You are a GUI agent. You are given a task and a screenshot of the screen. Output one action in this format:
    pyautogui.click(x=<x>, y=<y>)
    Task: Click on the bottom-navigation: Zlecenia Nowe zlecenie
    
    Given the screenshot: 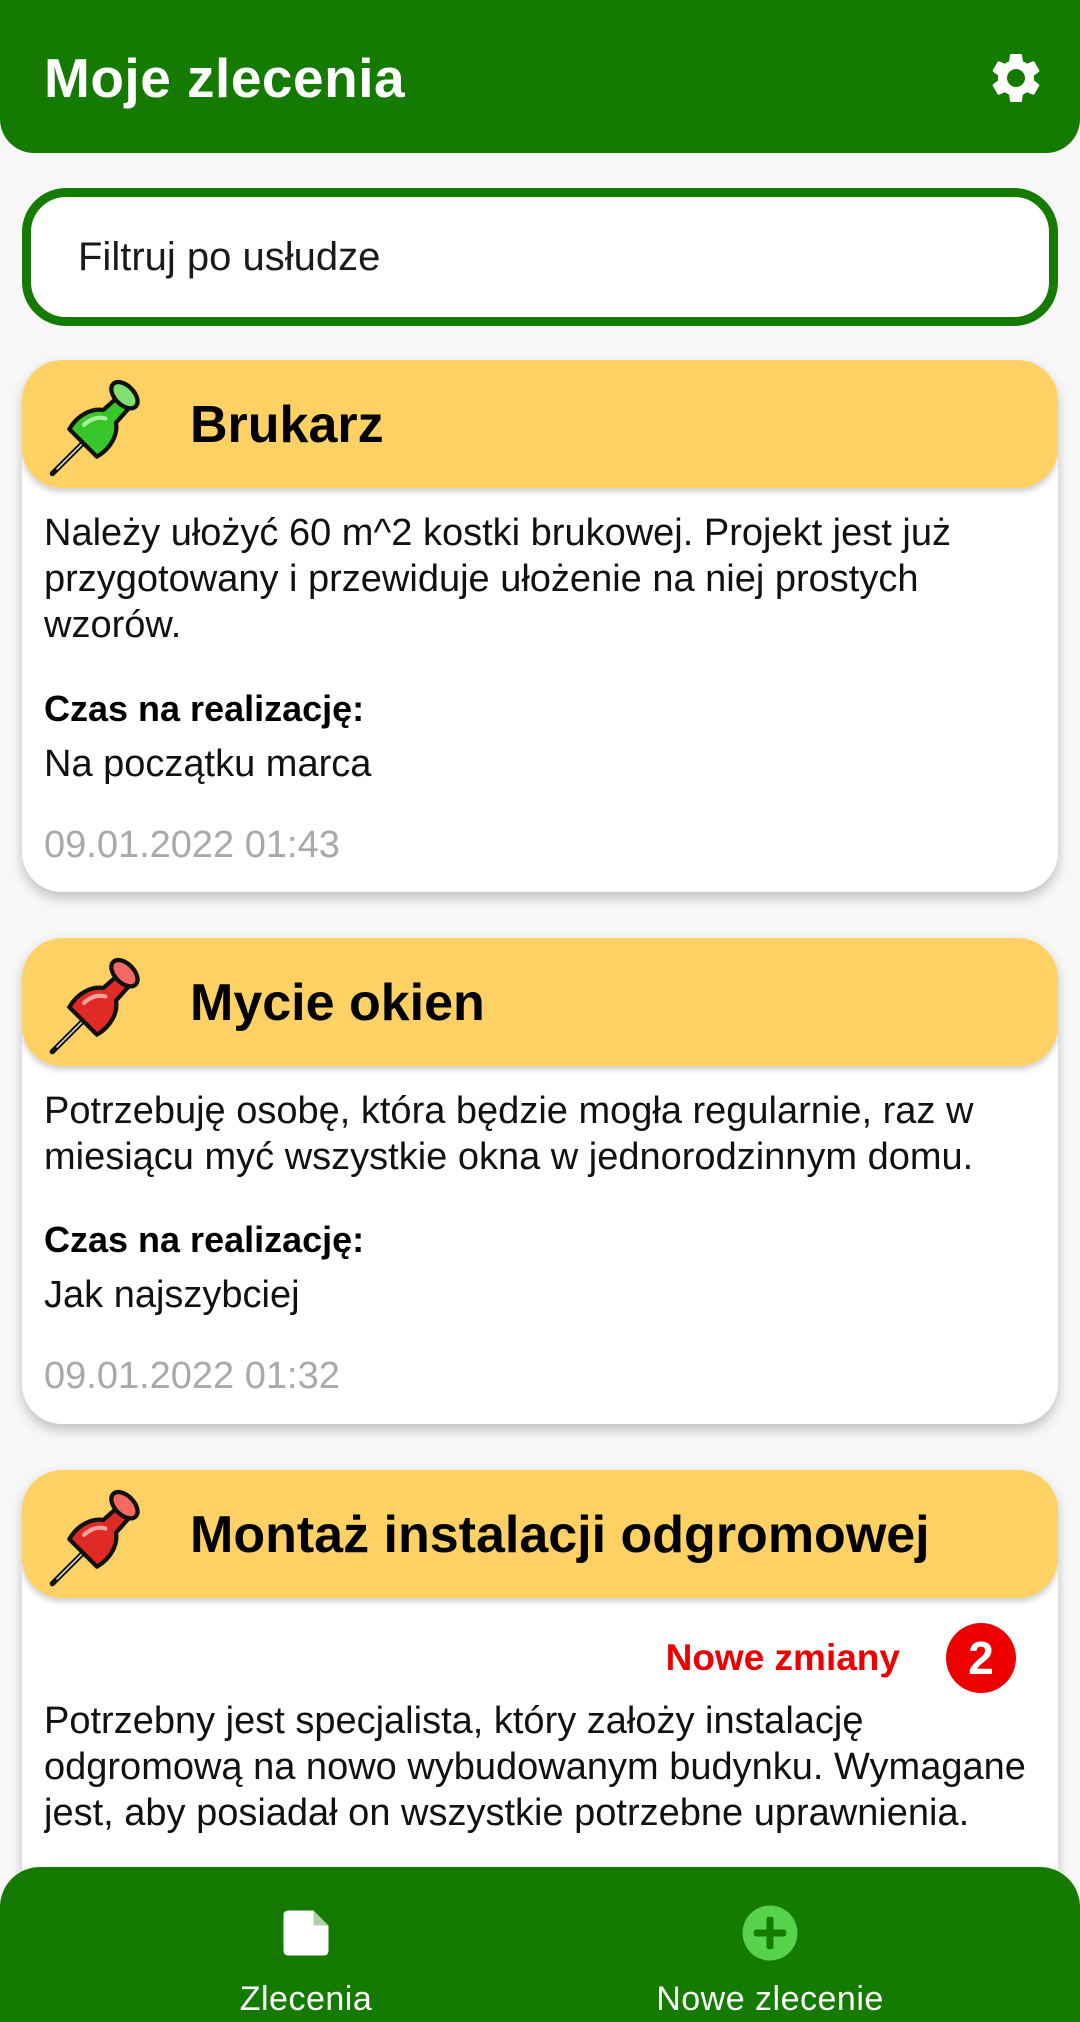 What is the action you would take?
    pyautogui.click(x=540, y=1944)
    